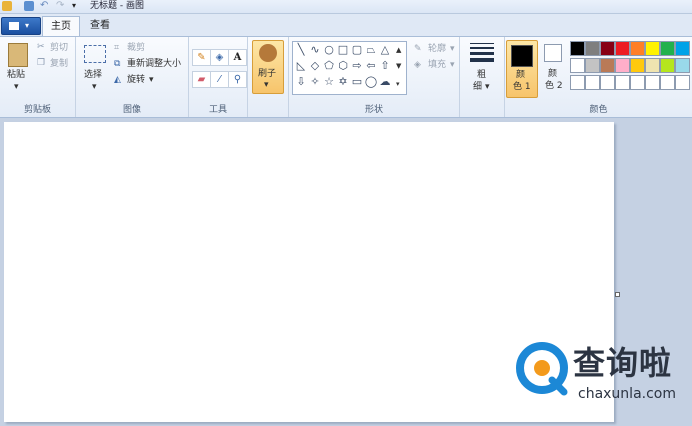 The height and width of the screenshot is (426, 692). I want to click on resize-icon: ⧉, so click(117, 64).